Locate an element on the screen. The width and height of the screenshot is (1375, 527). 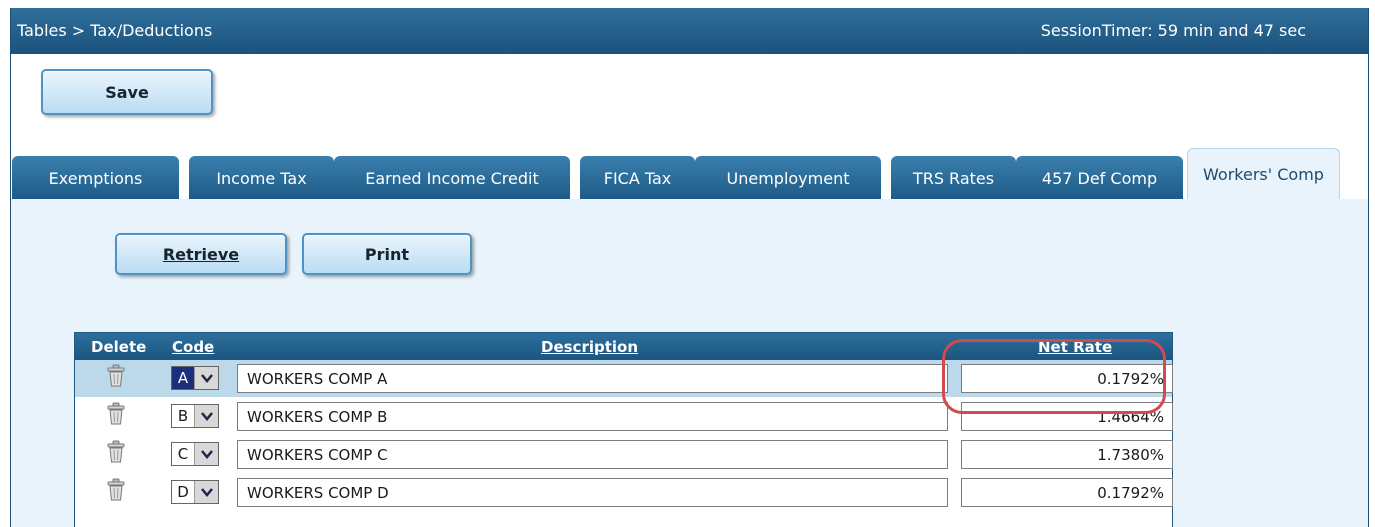
tab-unemployment: Unemployment is located at coordinates (788, 178).